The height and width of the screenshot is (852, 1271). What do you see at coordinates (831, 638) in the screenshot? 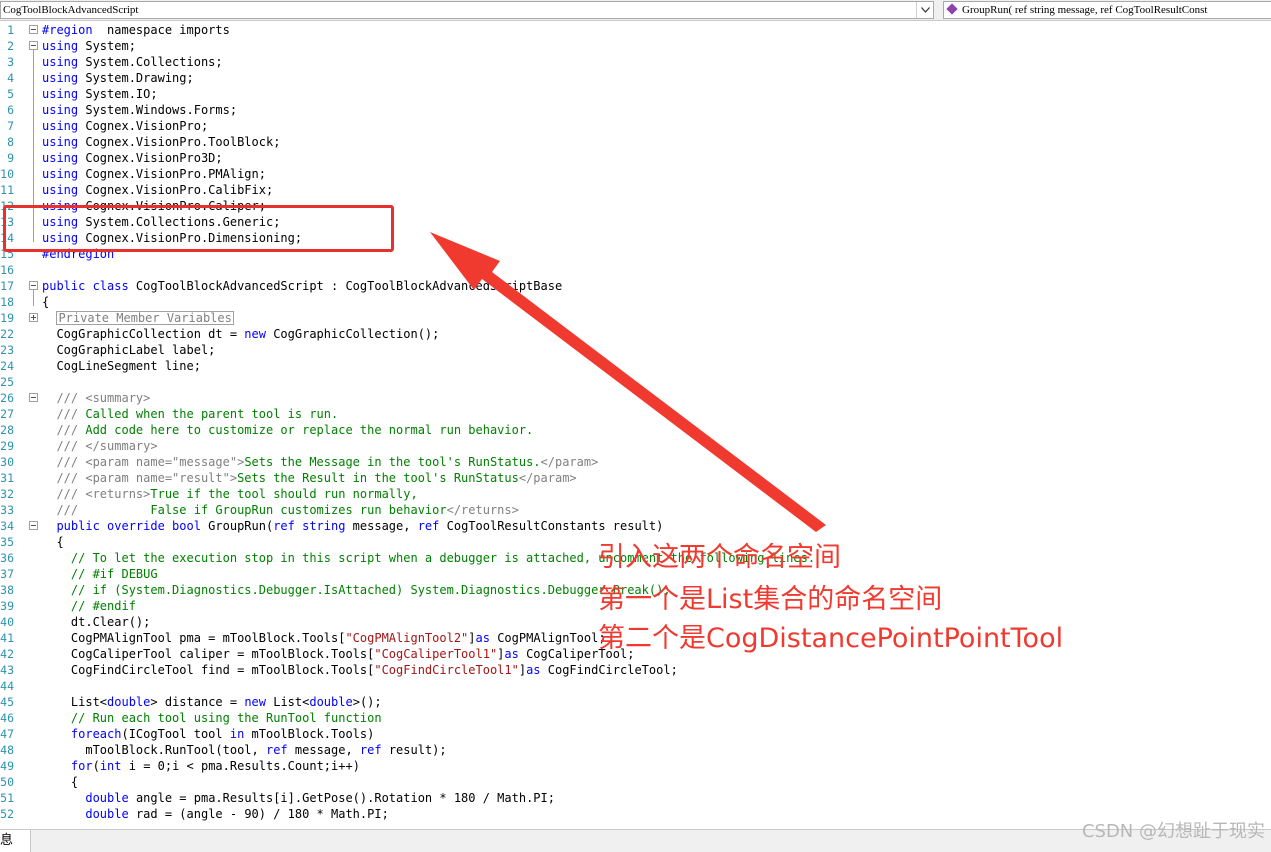
I see `annotation-line-3: 第二个是CogDistancePointPointTool` at bounding box center [831, 638].